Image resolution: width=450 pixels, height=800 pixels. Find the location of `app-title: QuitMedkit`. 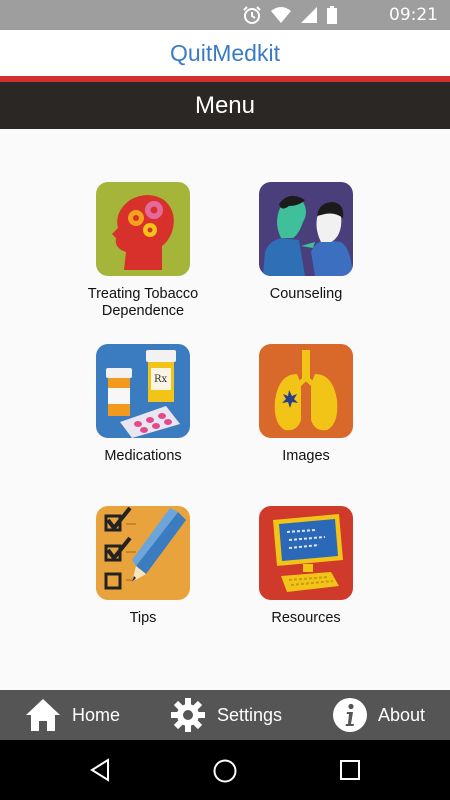

app-title: QuitMedkit is located at coordinates (225, 53).